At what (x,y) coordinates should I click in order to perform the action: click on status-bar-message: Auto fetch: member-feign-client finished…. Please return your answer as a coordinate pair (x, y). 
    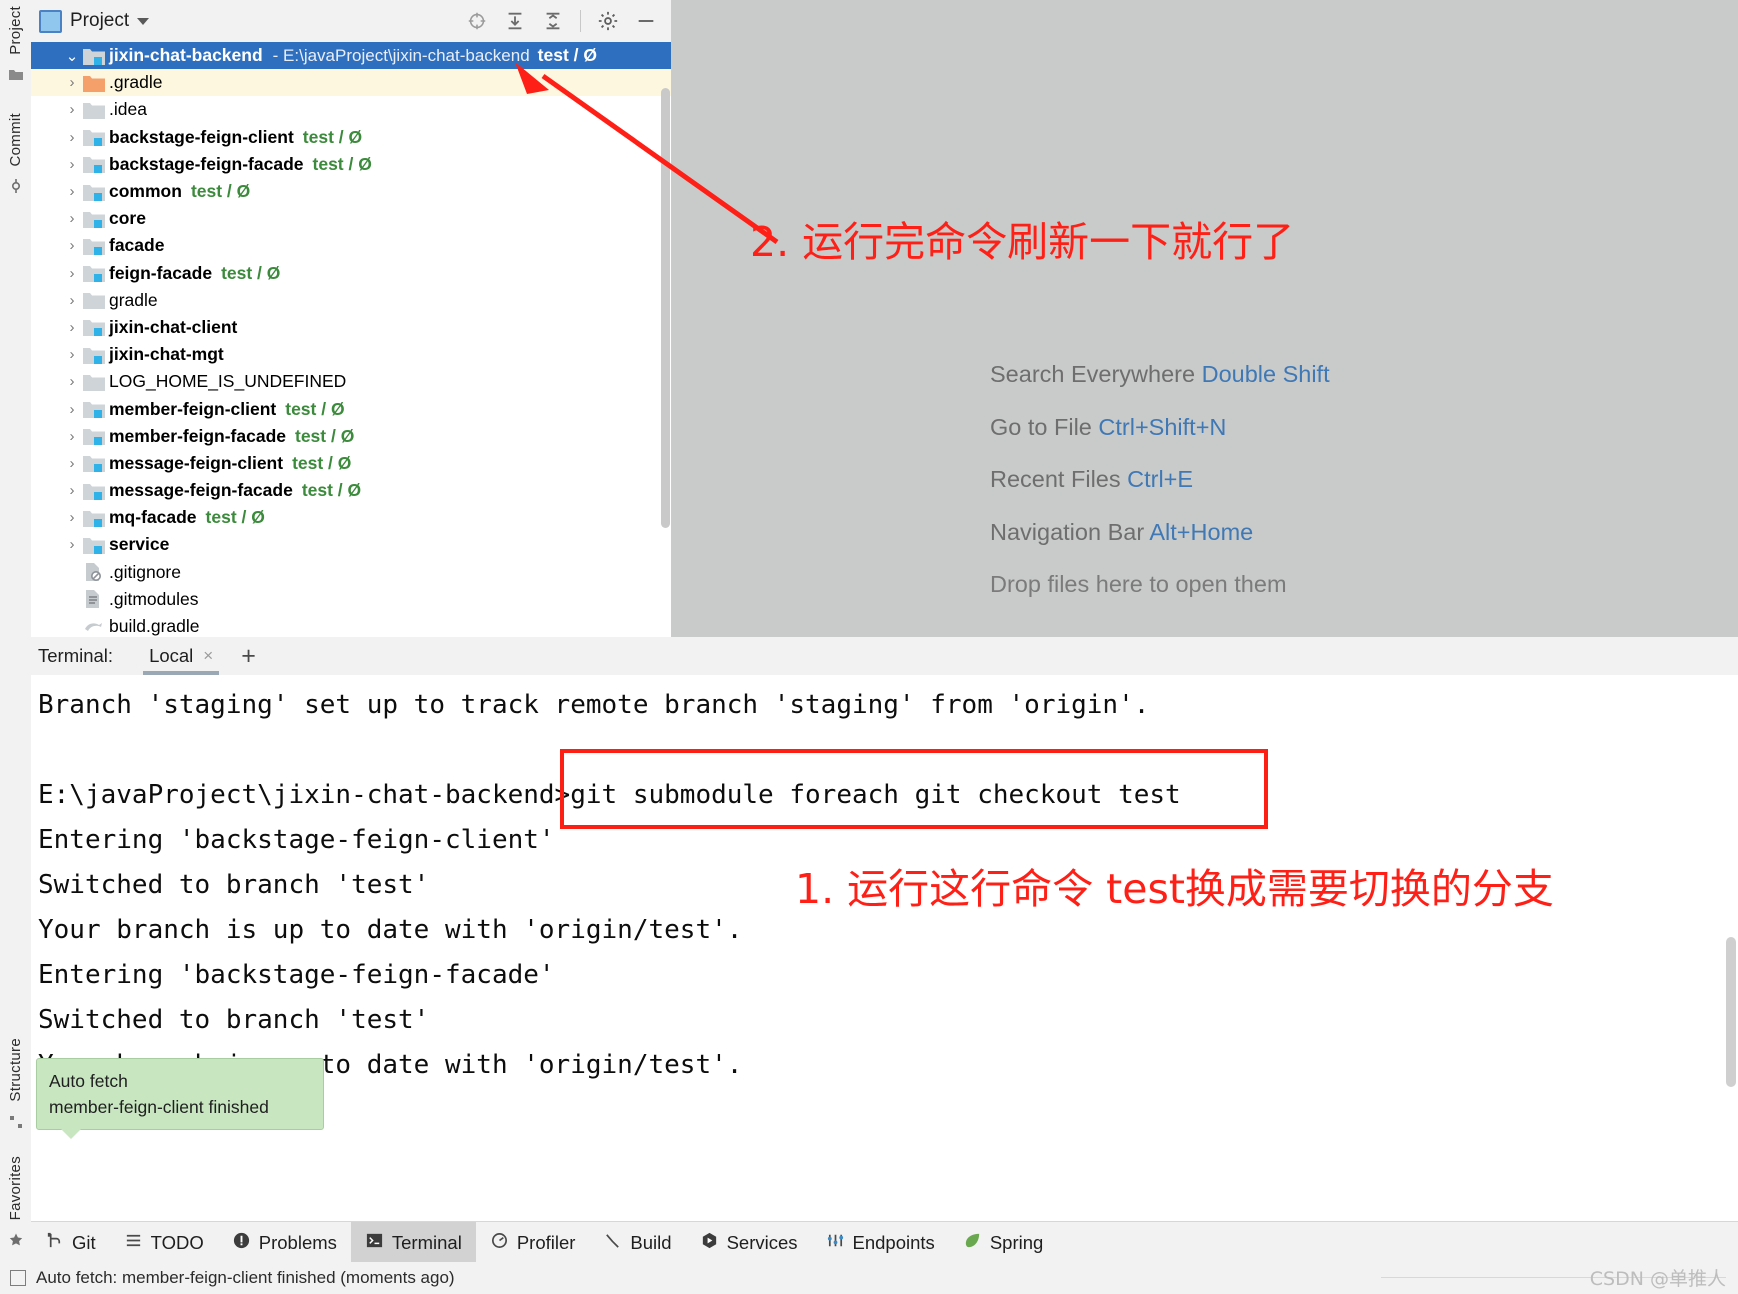
    Looking at the image, I should click on (245, 1277).